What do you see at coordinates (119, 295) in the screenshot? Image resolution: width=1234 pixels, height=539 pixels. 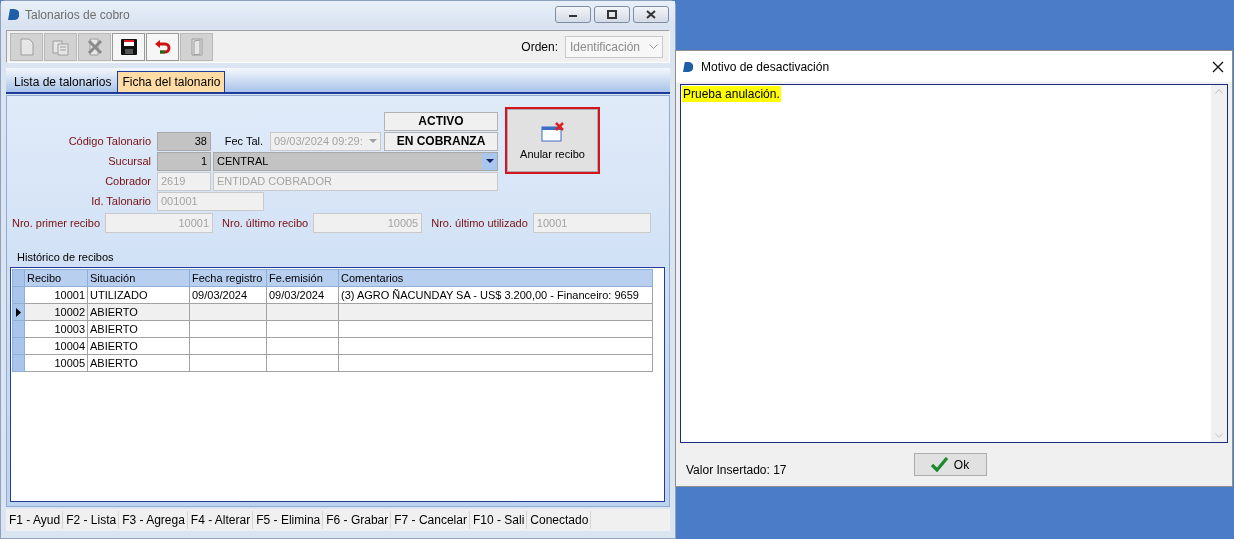 I see `table-cell: UTILIZADO` at bounding box center [119, 295].